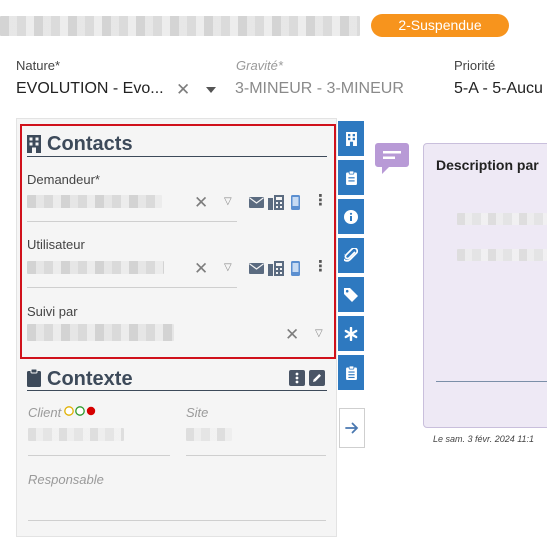 This screenshot has height=537, width=547. Describe the element at coordinates (38, 65) in the screenshot. I see `nature-label: Nature*` at that location.